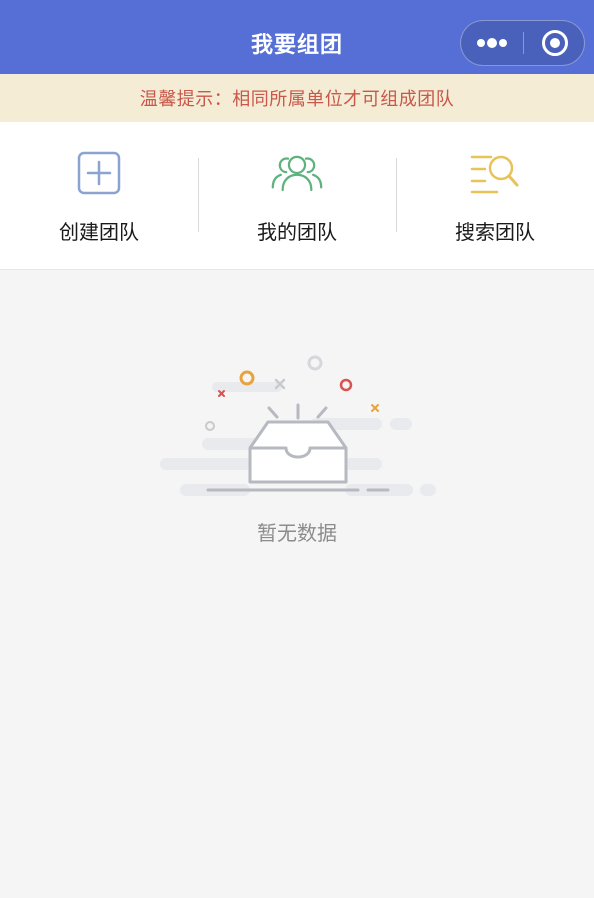 The height and width of the screenshot is (898, 594). I want to click on plus-square-icon, so click(99, 173).